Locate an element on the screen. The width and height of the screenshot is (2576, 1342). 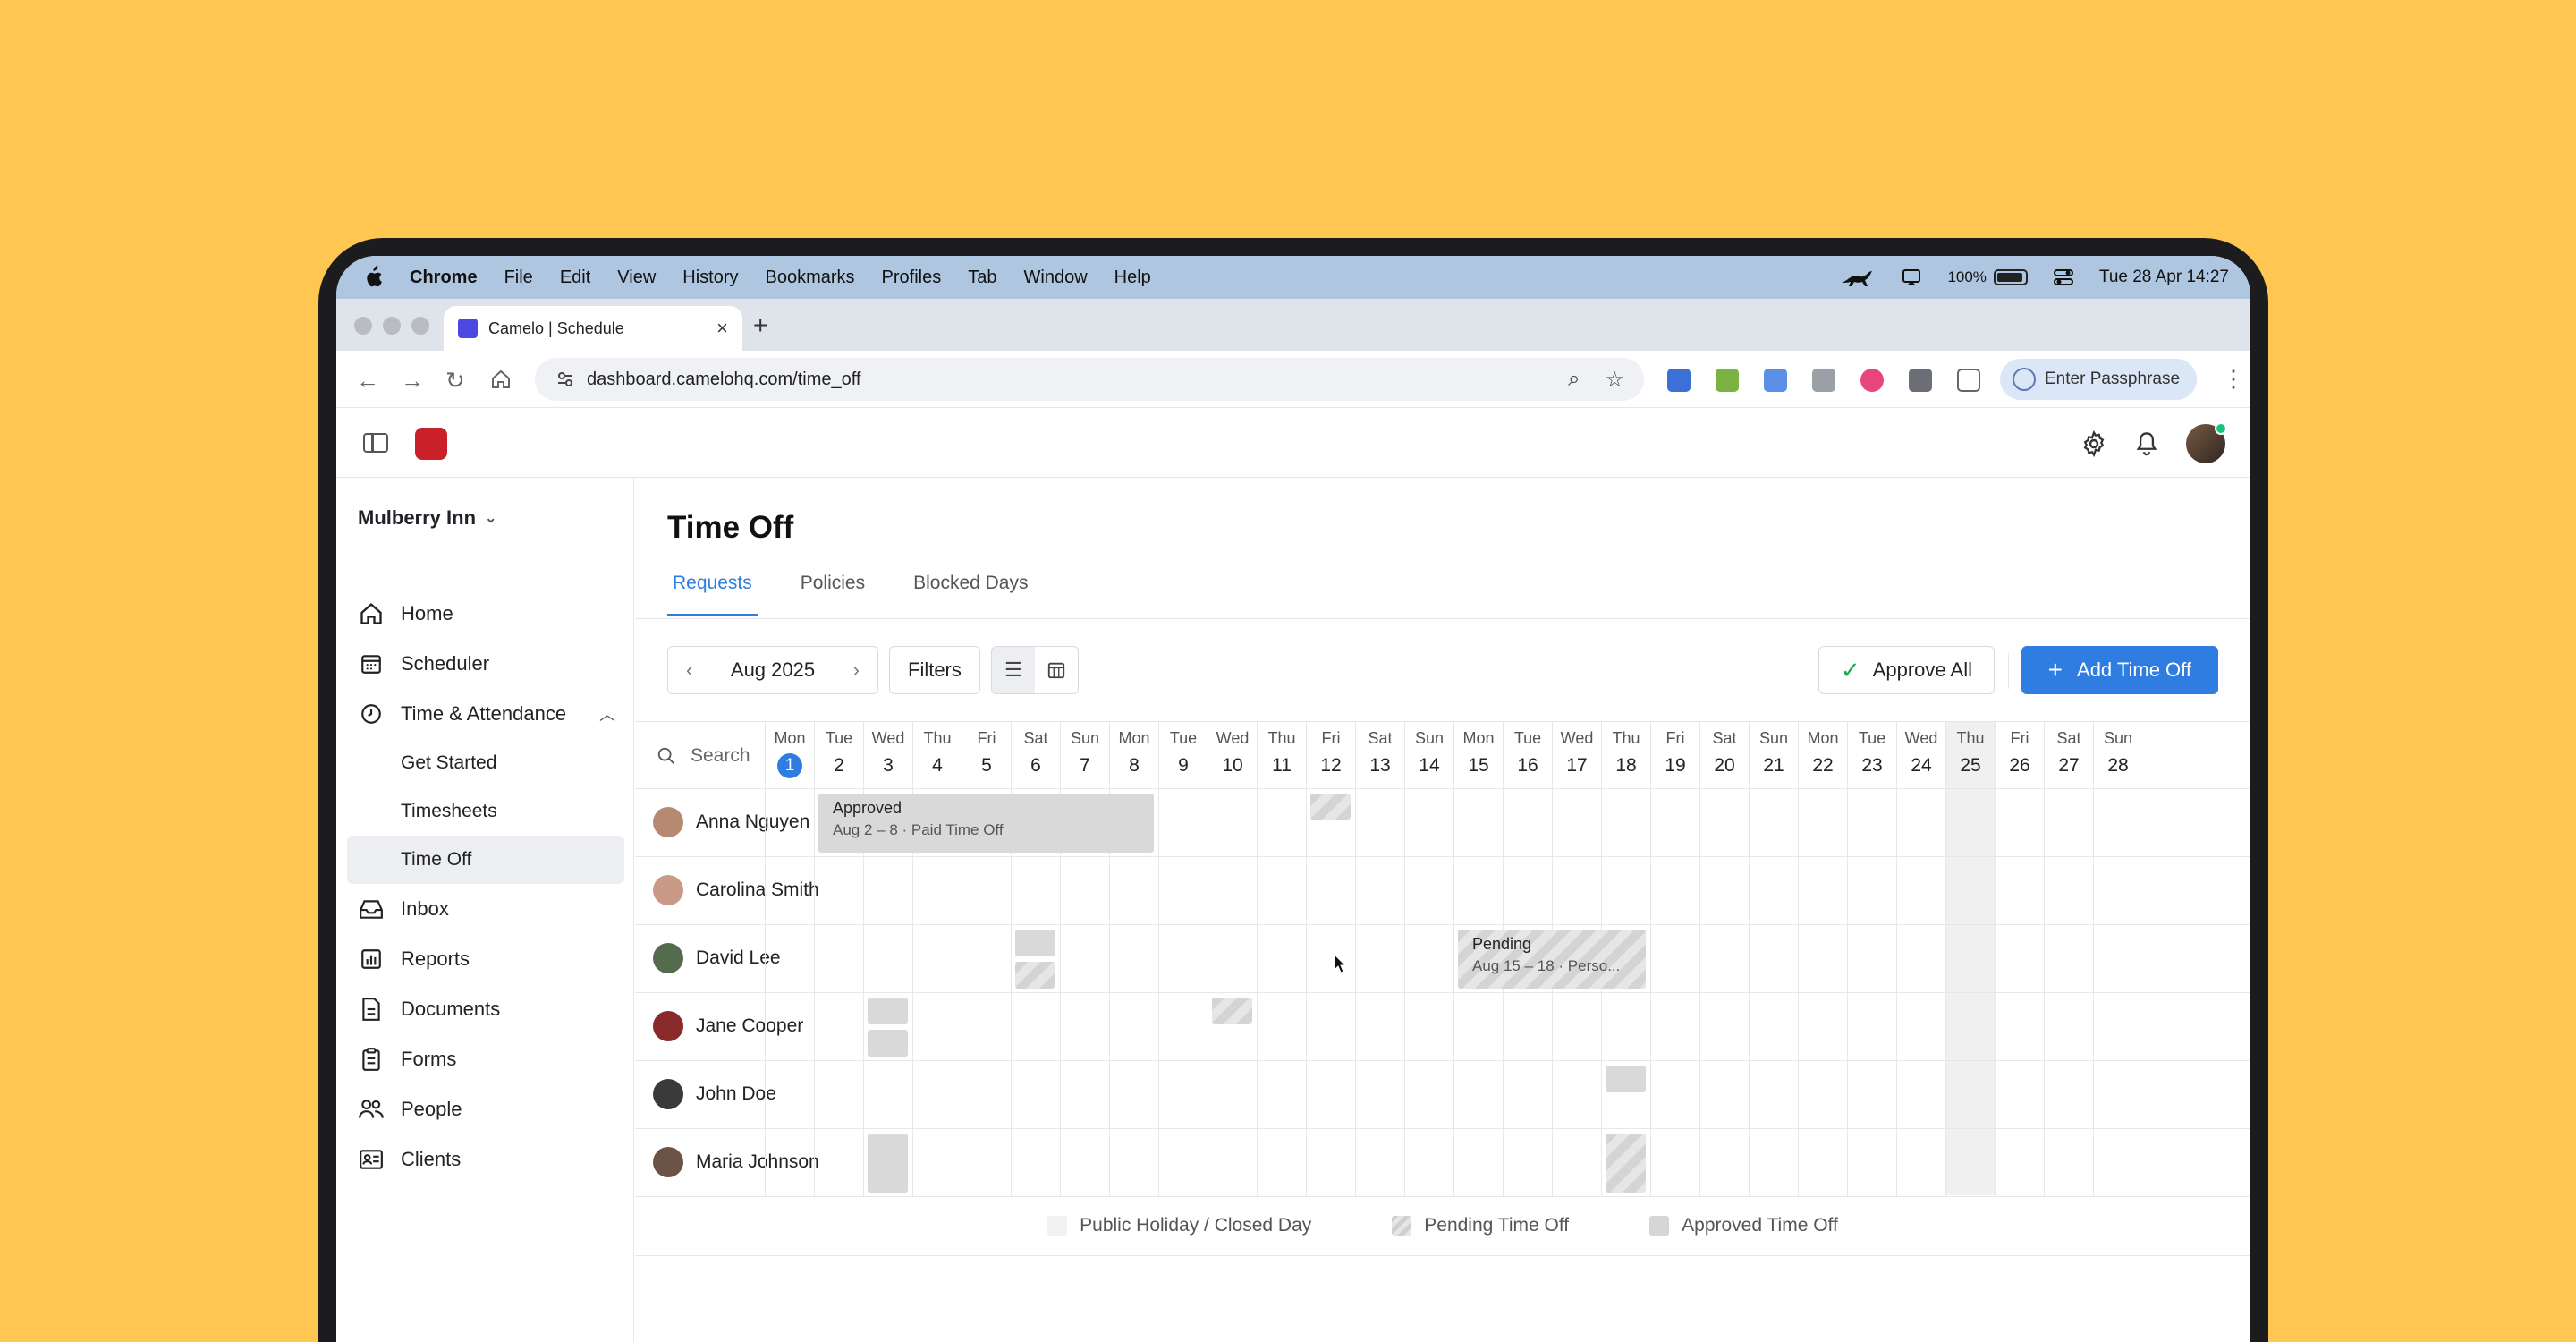
tab-blocked-days: Blocked Days is located at coordinates (970, 589).